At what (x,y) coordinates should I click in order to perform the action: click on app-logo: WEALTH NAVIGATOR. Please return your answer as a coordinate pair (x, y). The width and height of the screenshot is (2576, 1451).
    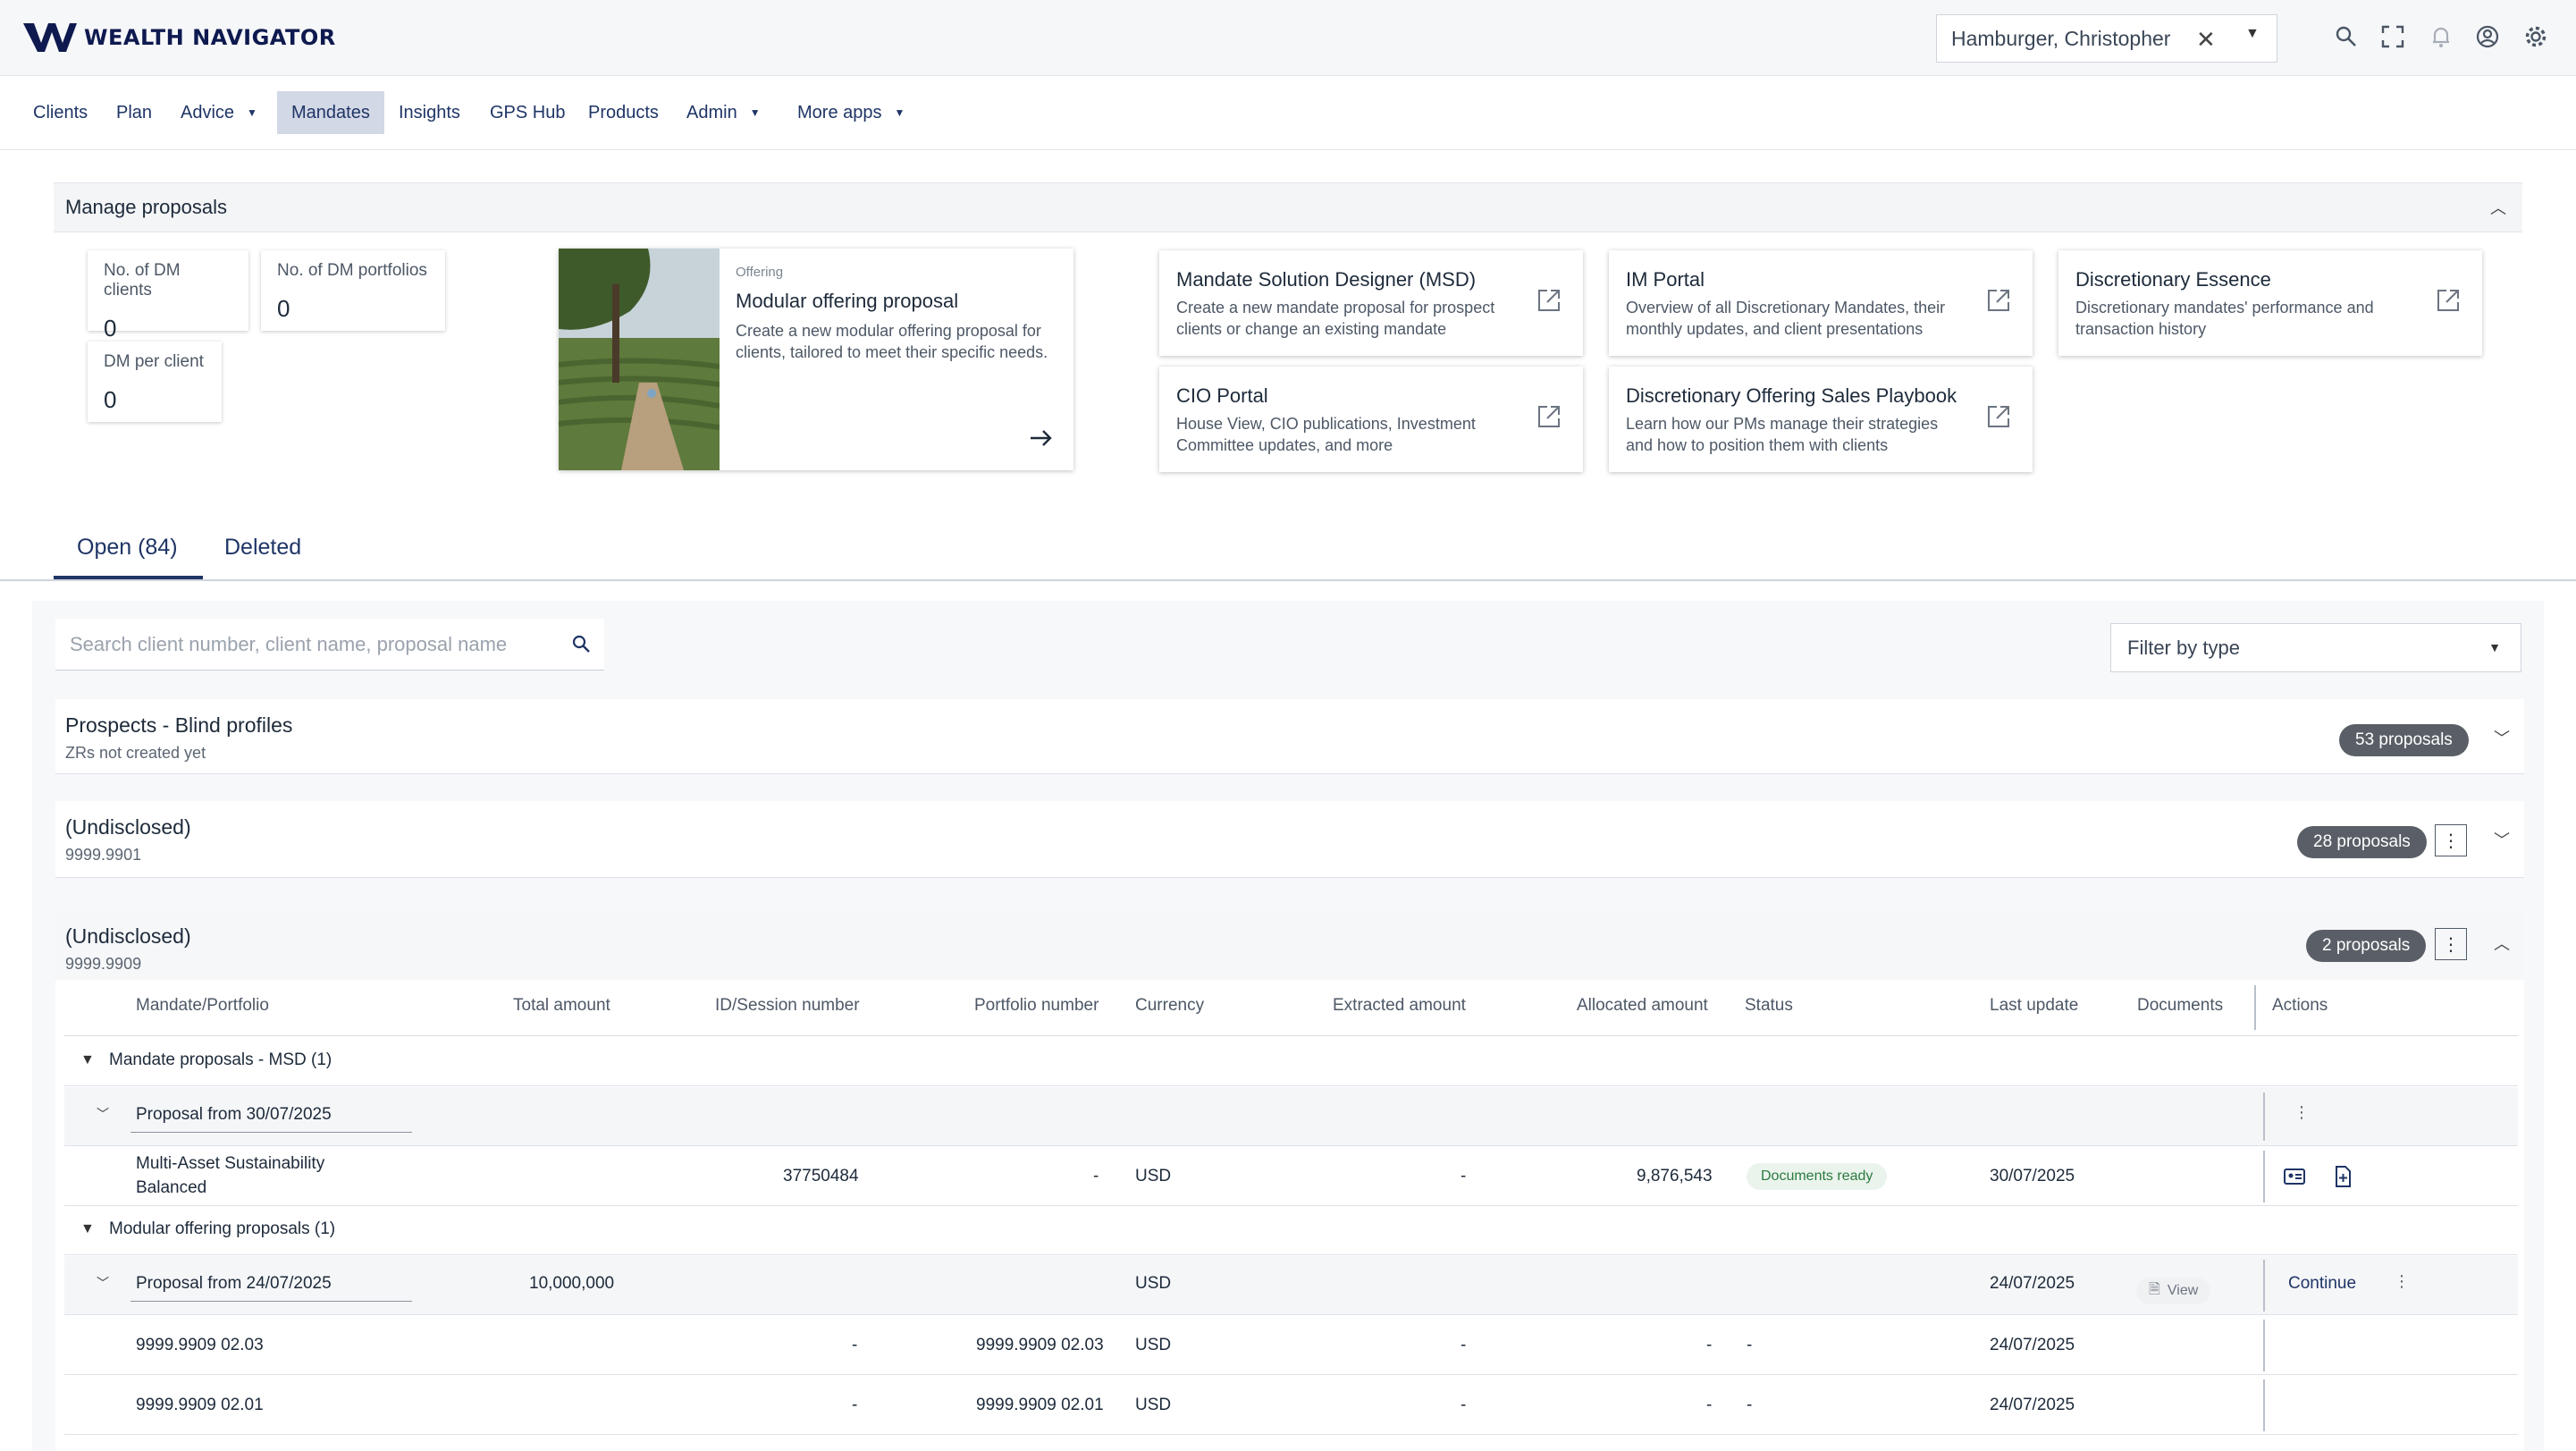
    Looking at the image, I should click on (180, 37).